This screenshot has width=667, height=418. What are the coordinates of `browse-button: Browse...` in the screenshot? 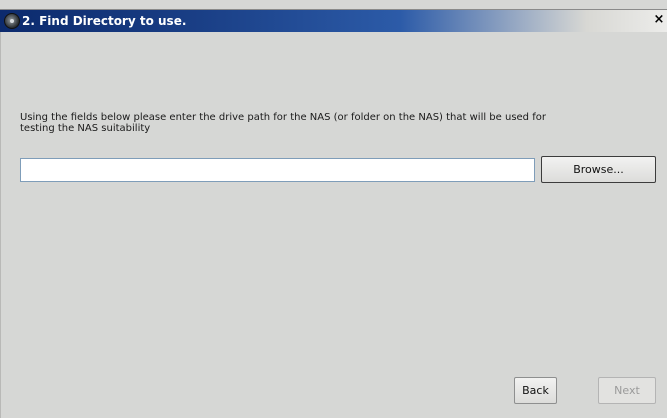 It's located at (598, 169).